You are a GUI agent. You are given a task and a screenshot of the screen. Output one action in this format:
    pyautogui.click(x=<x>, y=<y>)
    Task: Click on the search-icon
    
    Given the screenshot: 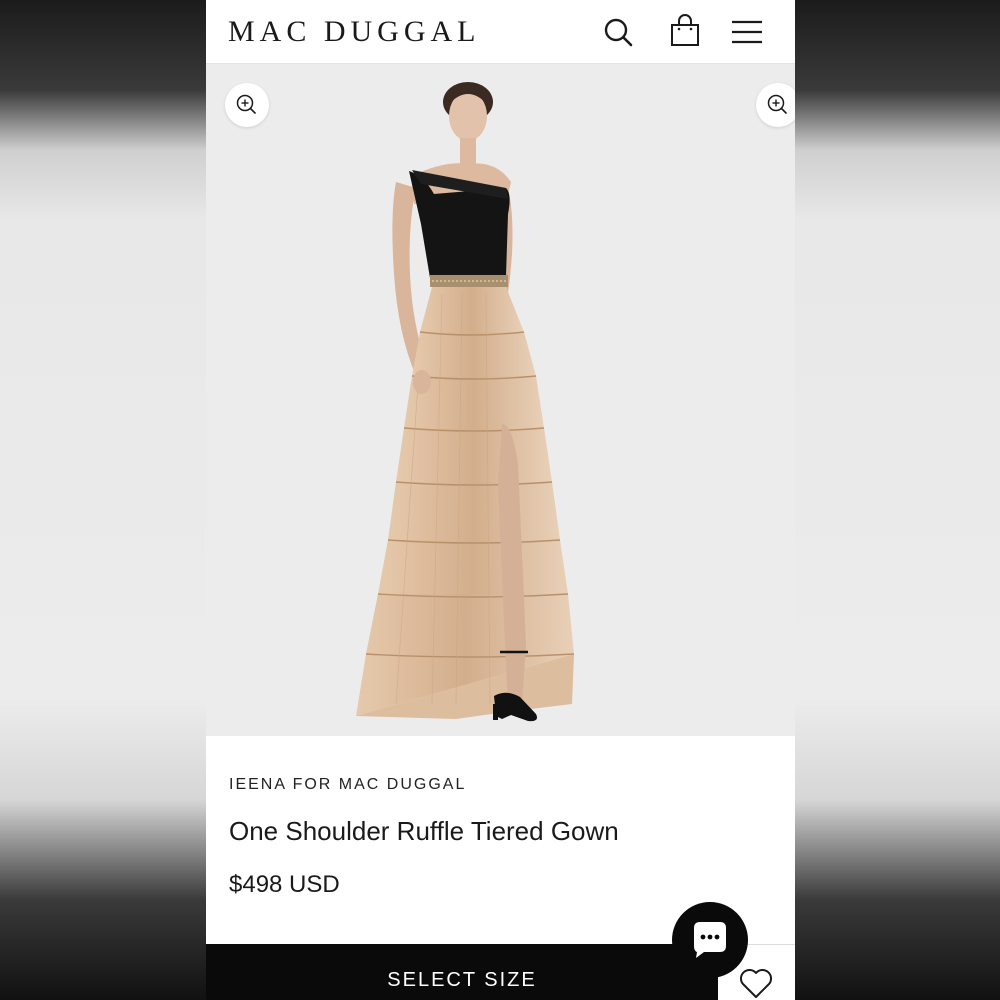 What is the action you would take?
    pyautogui.click(x=618, y=32)
    